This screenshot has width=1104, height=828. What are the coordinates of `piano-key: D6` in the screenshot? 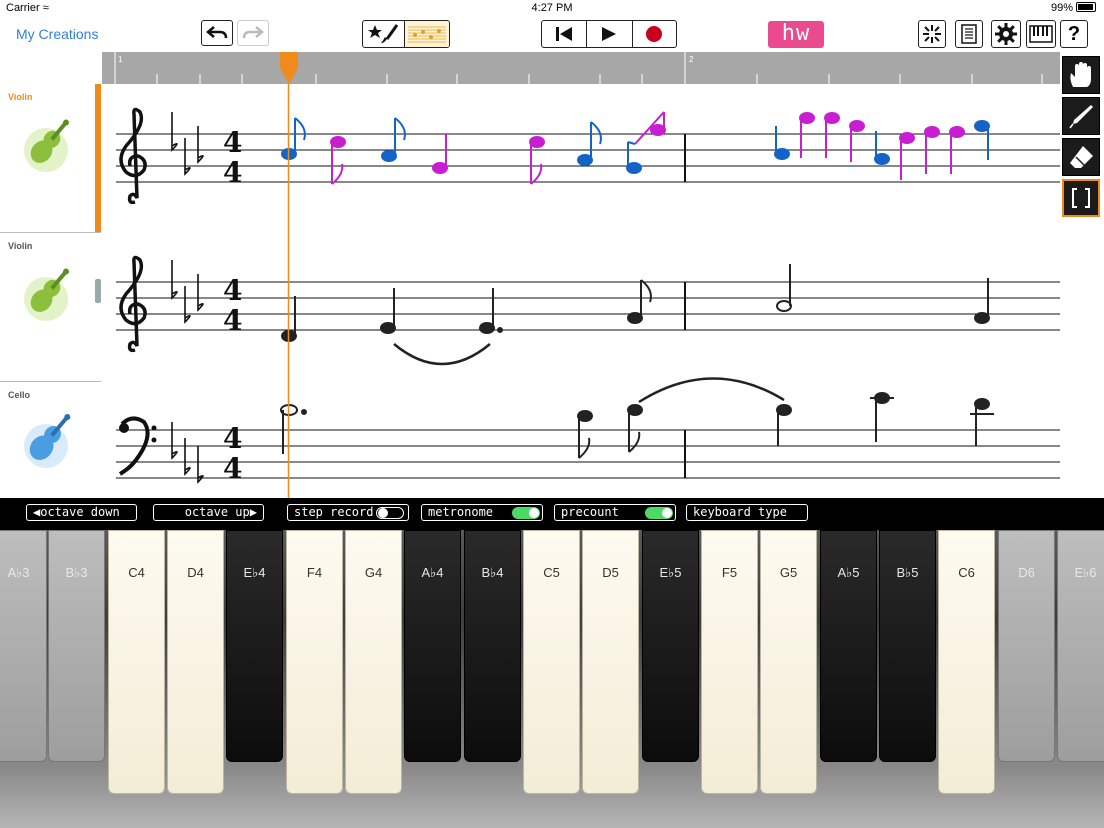 It's located at (1026, 646).